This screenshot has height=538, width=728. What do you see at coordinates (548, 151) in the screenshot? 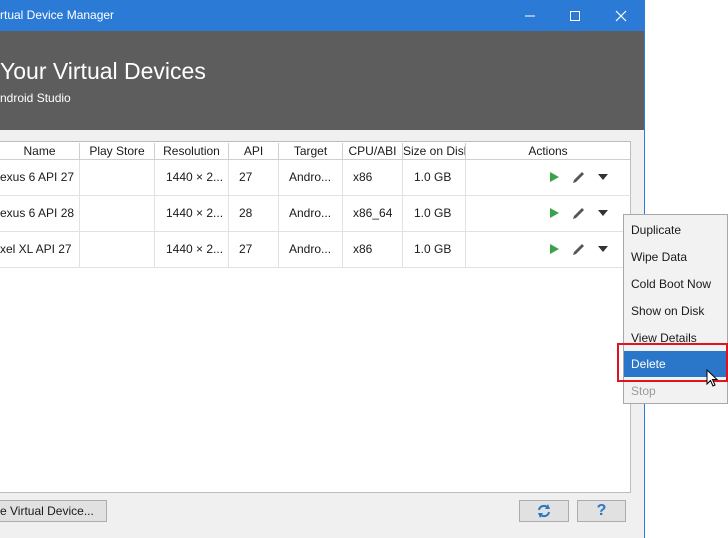
I see `column-header-actions: Actions` at bounding box center [548, 151].